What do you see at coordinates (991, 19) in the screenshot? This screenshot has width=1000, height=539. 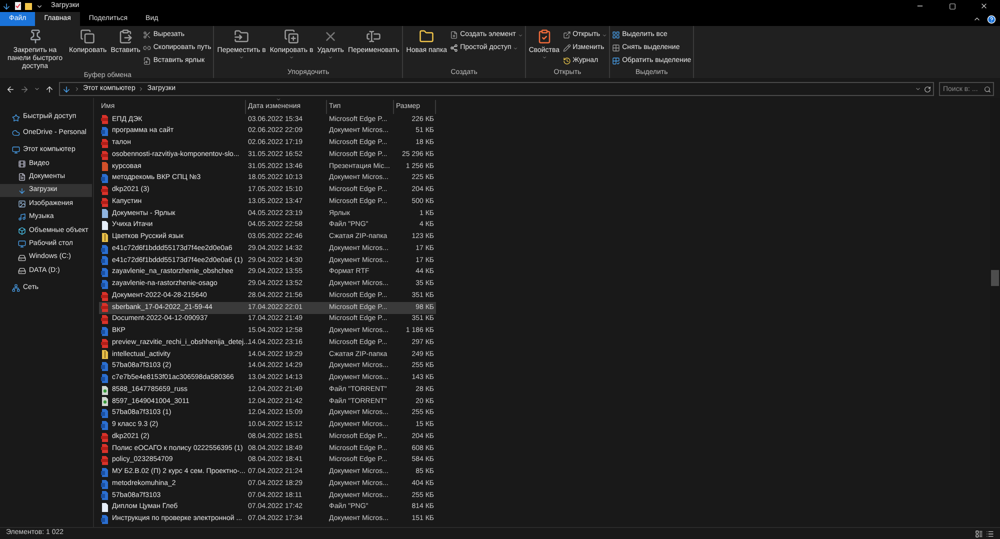 I see `help-icon` at bounding box center [991, 19].